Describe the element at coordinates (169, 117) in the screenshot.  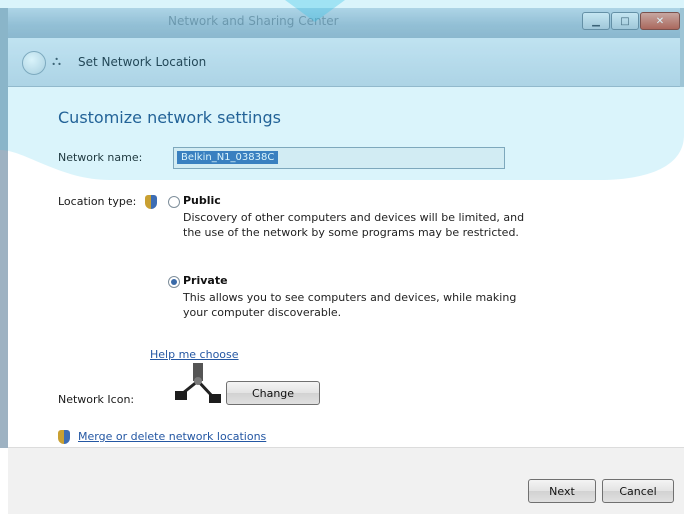
I see `page-title: Customize network settings` at that location.